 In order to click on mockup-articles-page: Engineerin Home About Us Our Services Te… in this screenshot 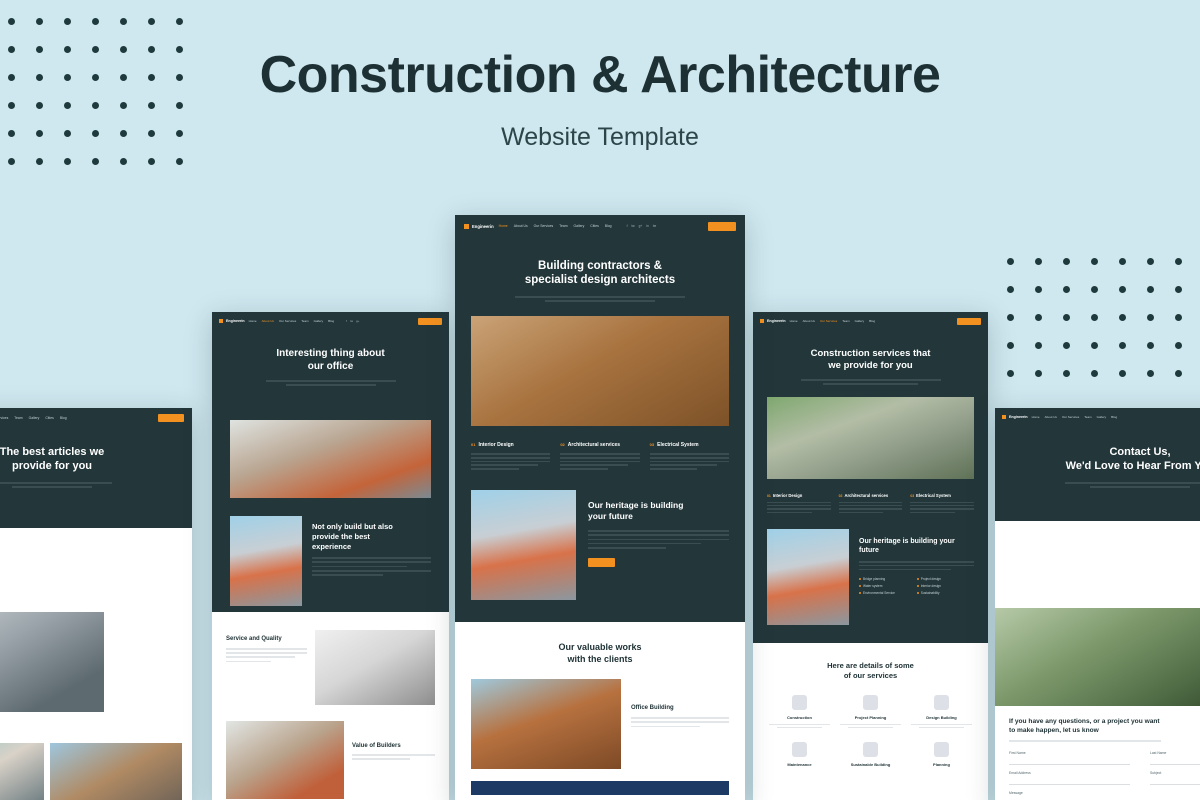, I will do `click(96, 604)`.